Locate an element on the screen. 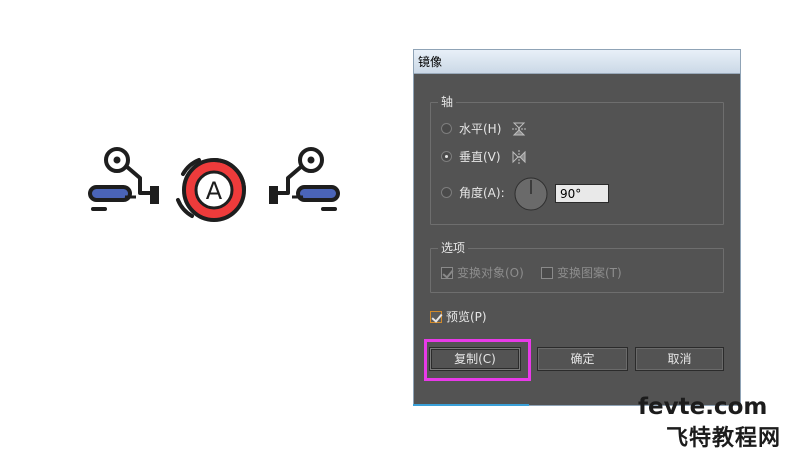  horizontal-option: 水平(H) is located at coordinates (484, 128).